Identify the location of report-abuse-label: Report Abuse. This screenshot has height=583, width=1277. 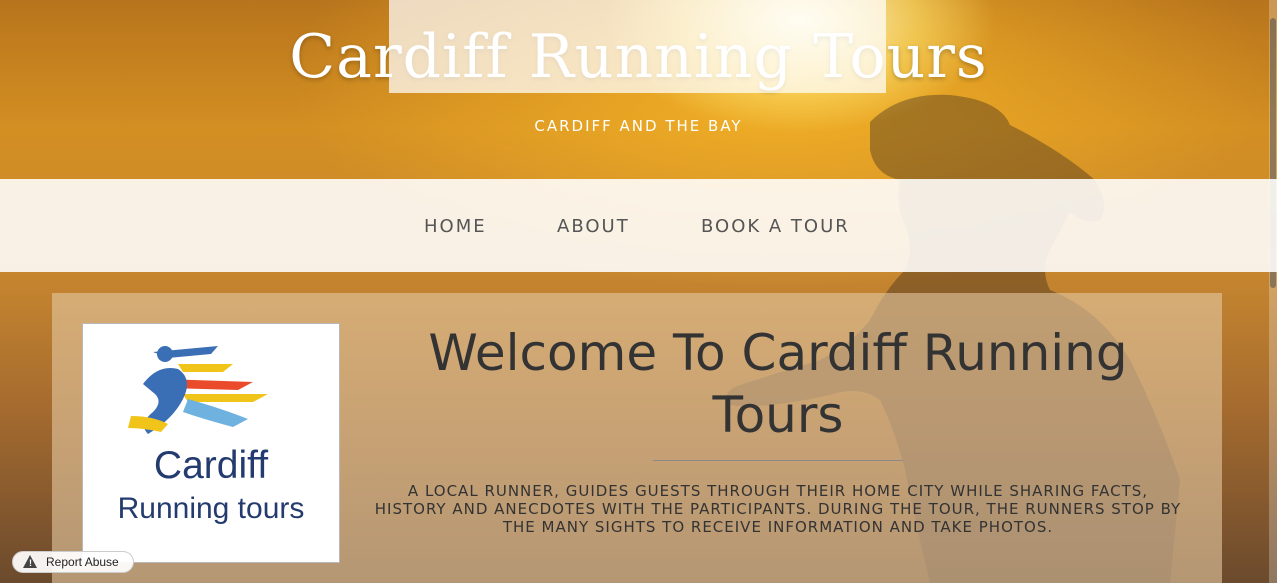
(82, 562).